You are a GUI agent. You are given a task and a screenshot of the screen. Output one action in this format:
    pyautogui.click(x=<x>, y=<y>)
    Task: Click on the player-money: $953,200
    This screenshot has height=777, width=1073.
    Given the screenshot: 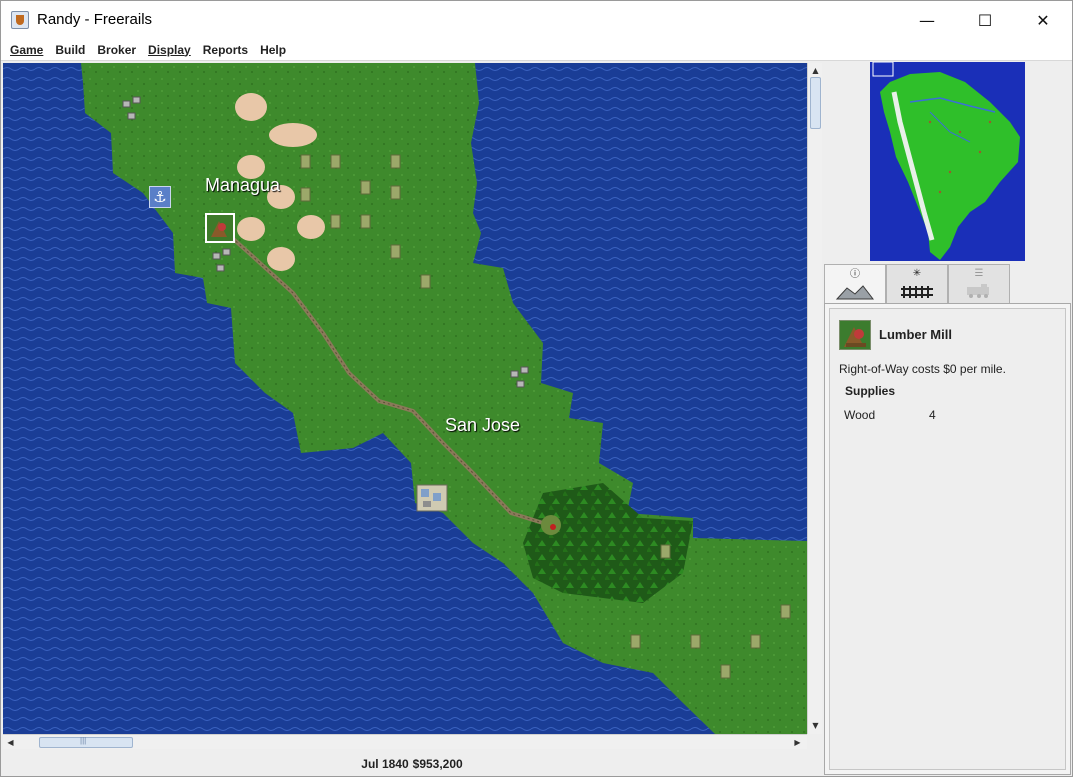 What is the action you would take?
    pyautogui.click(x=437, y=764)
    